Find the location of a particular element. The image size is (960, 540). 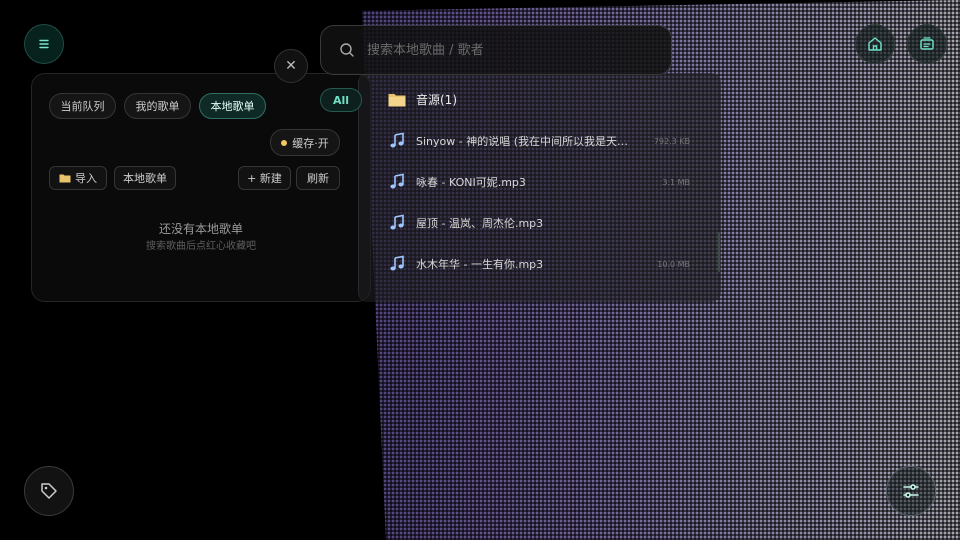

scrollbar is located at coordinates (719, 252).